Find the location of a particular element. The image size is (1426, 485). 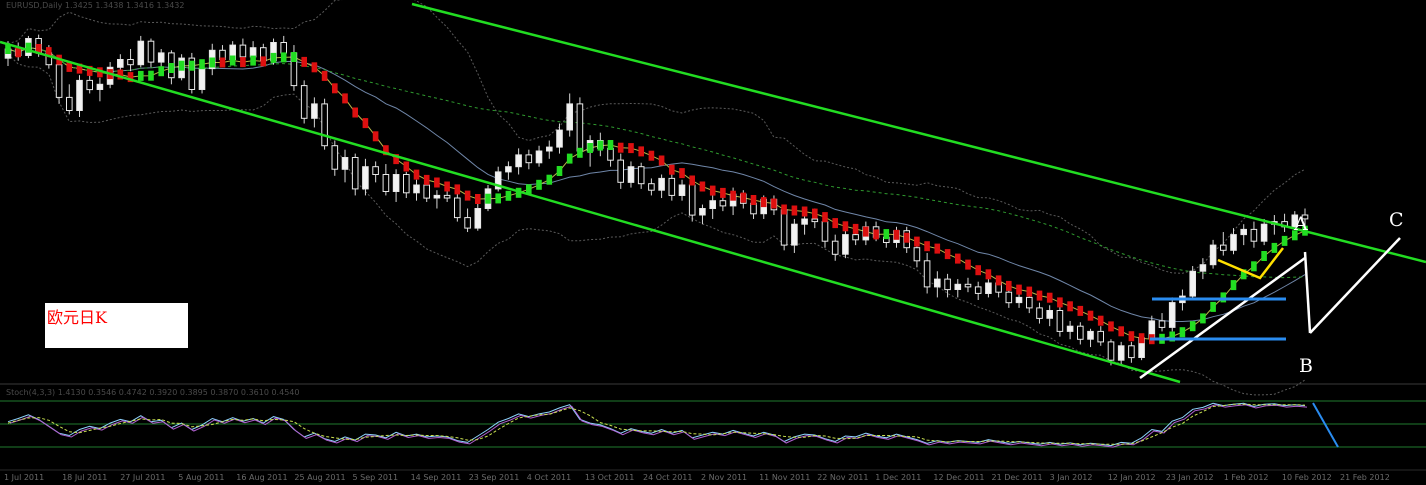

date-label: 5 Sep 2011 is located at coordinates (376, 477).